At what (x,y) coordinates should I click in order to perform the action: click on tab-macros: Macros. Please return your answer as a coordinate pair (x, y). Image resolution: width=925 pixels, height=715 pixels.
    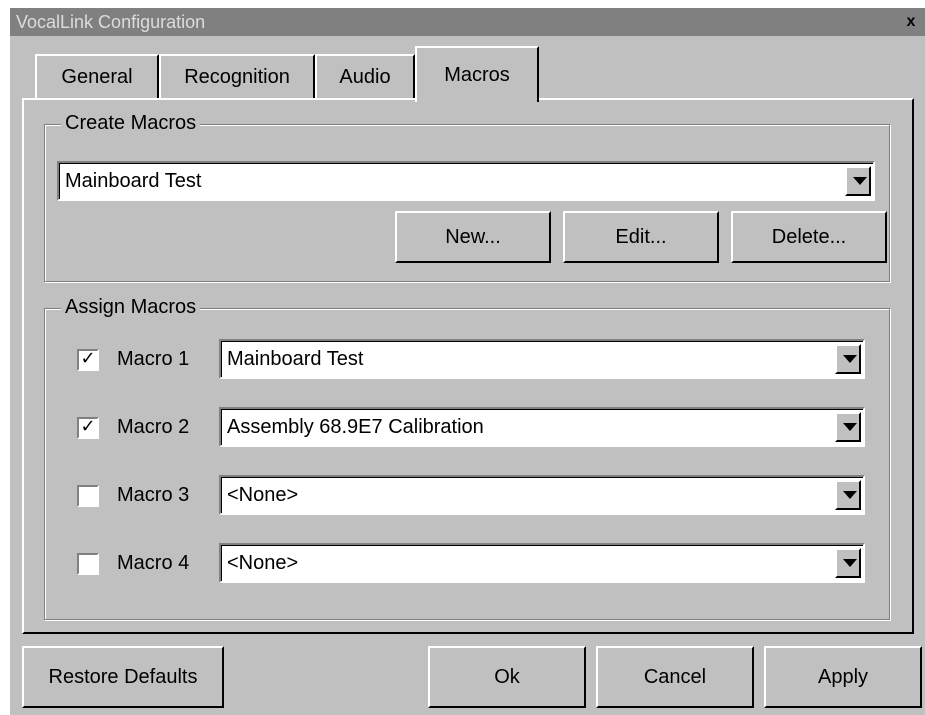
    Looking at the image, I should click on (477, 74).